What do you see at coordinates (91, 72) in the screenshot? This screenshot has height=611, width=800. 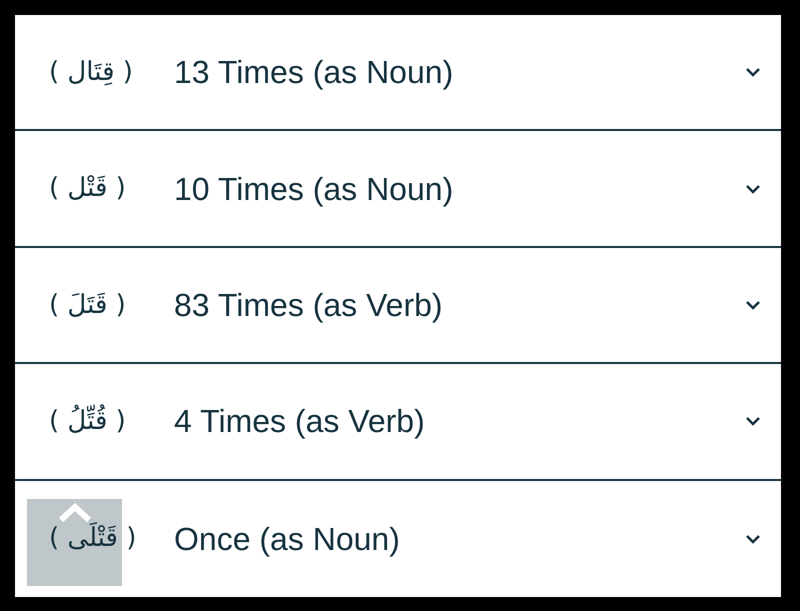 I see `arabic-word: ( قِتَال )` at bounding box center [91, 72].